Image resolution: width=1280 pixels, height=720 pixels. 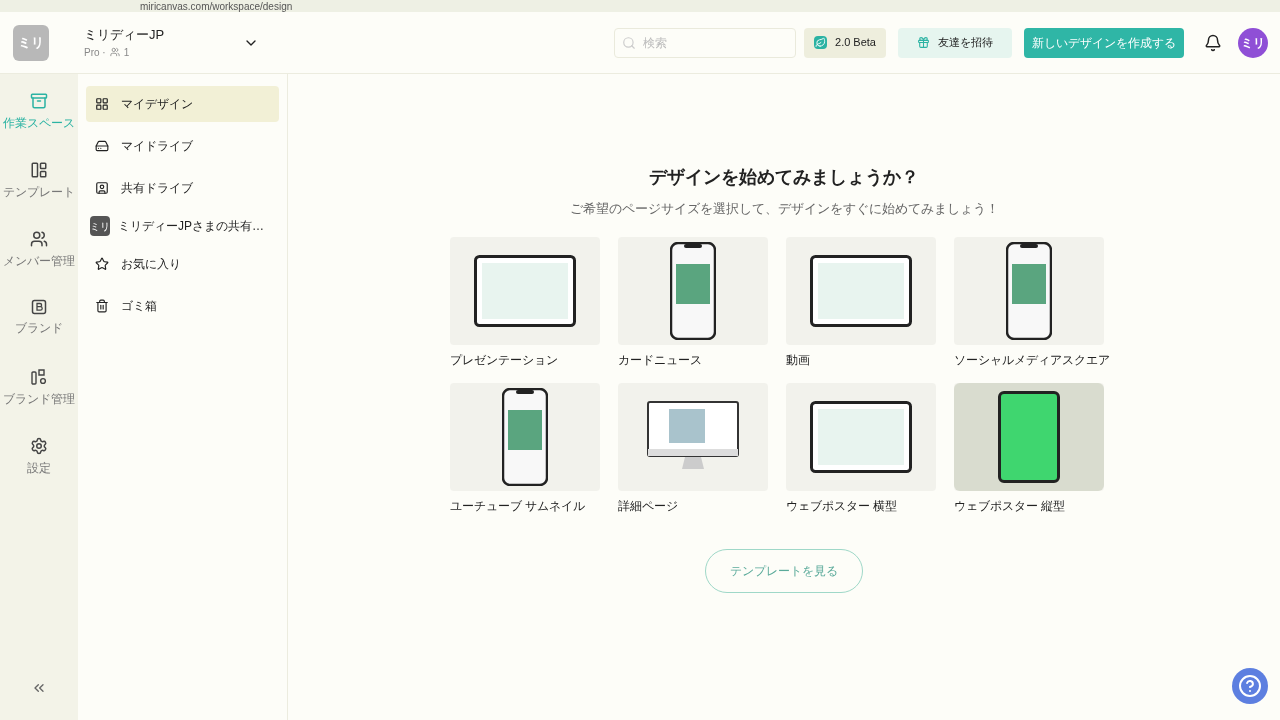 I want to click on template-card: プレゼンテーション, so click(x=532, y=305).